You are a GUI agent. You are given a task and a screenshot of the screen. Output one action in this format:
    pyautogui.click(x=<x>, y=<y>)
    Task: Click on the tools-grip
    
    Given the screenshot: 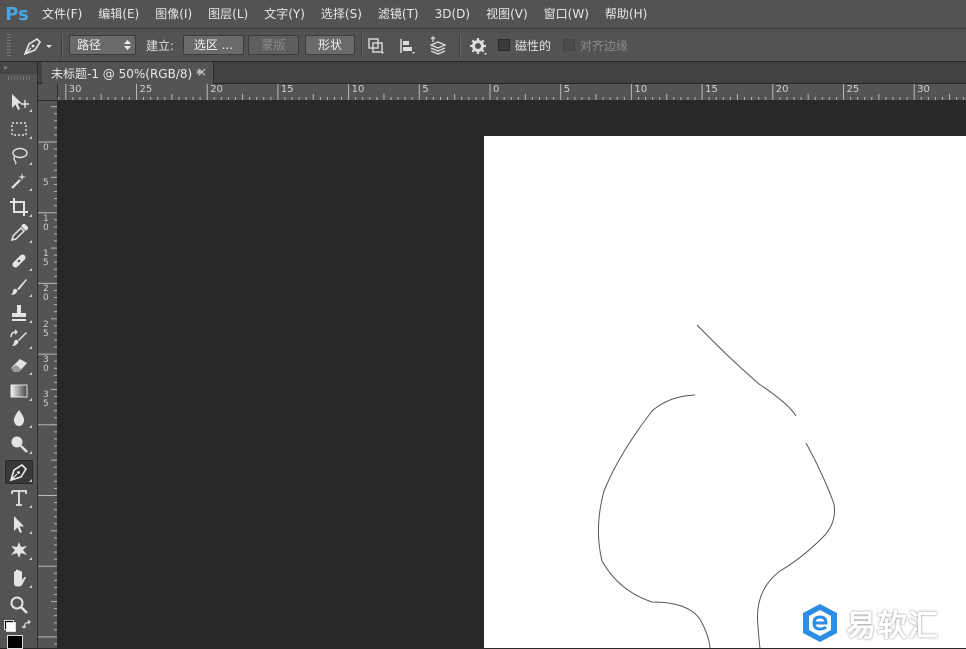 What is the action you would take?
    pyautogui.click(x=19, y=78)
    